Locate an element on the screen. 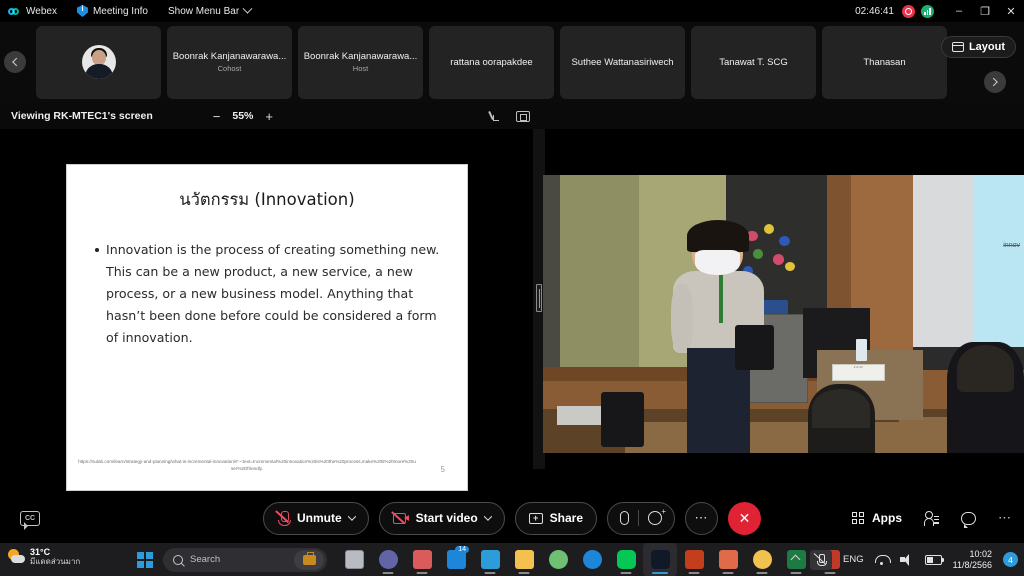 The image size is (1024, 576). weather-widget: 31°C มีแดดส่วนมาก is located at coordinates (44, 557).